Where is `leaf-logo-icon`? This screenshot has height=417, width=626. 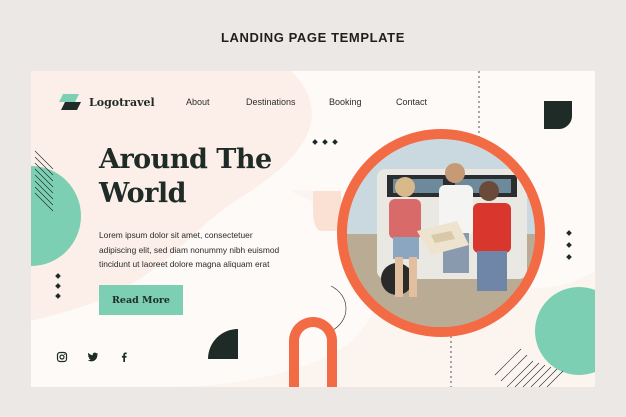
leaf-logo-icon is located at coordinates (70, 102).